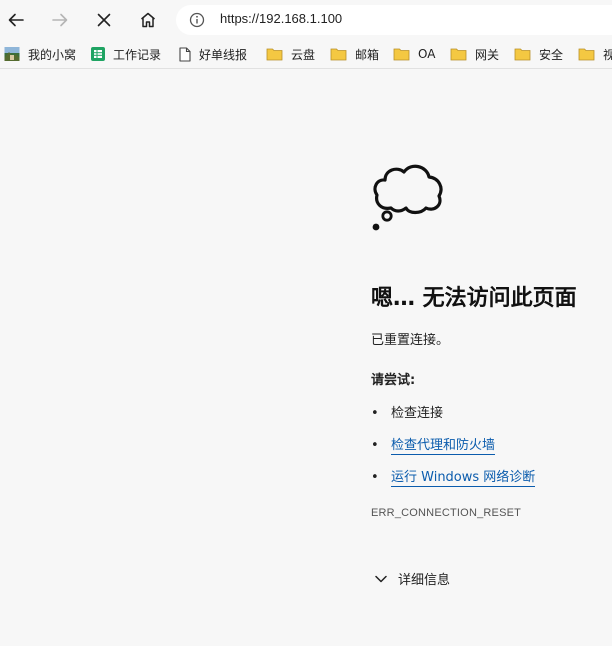  I want to click on home-button, so click(148, 20).